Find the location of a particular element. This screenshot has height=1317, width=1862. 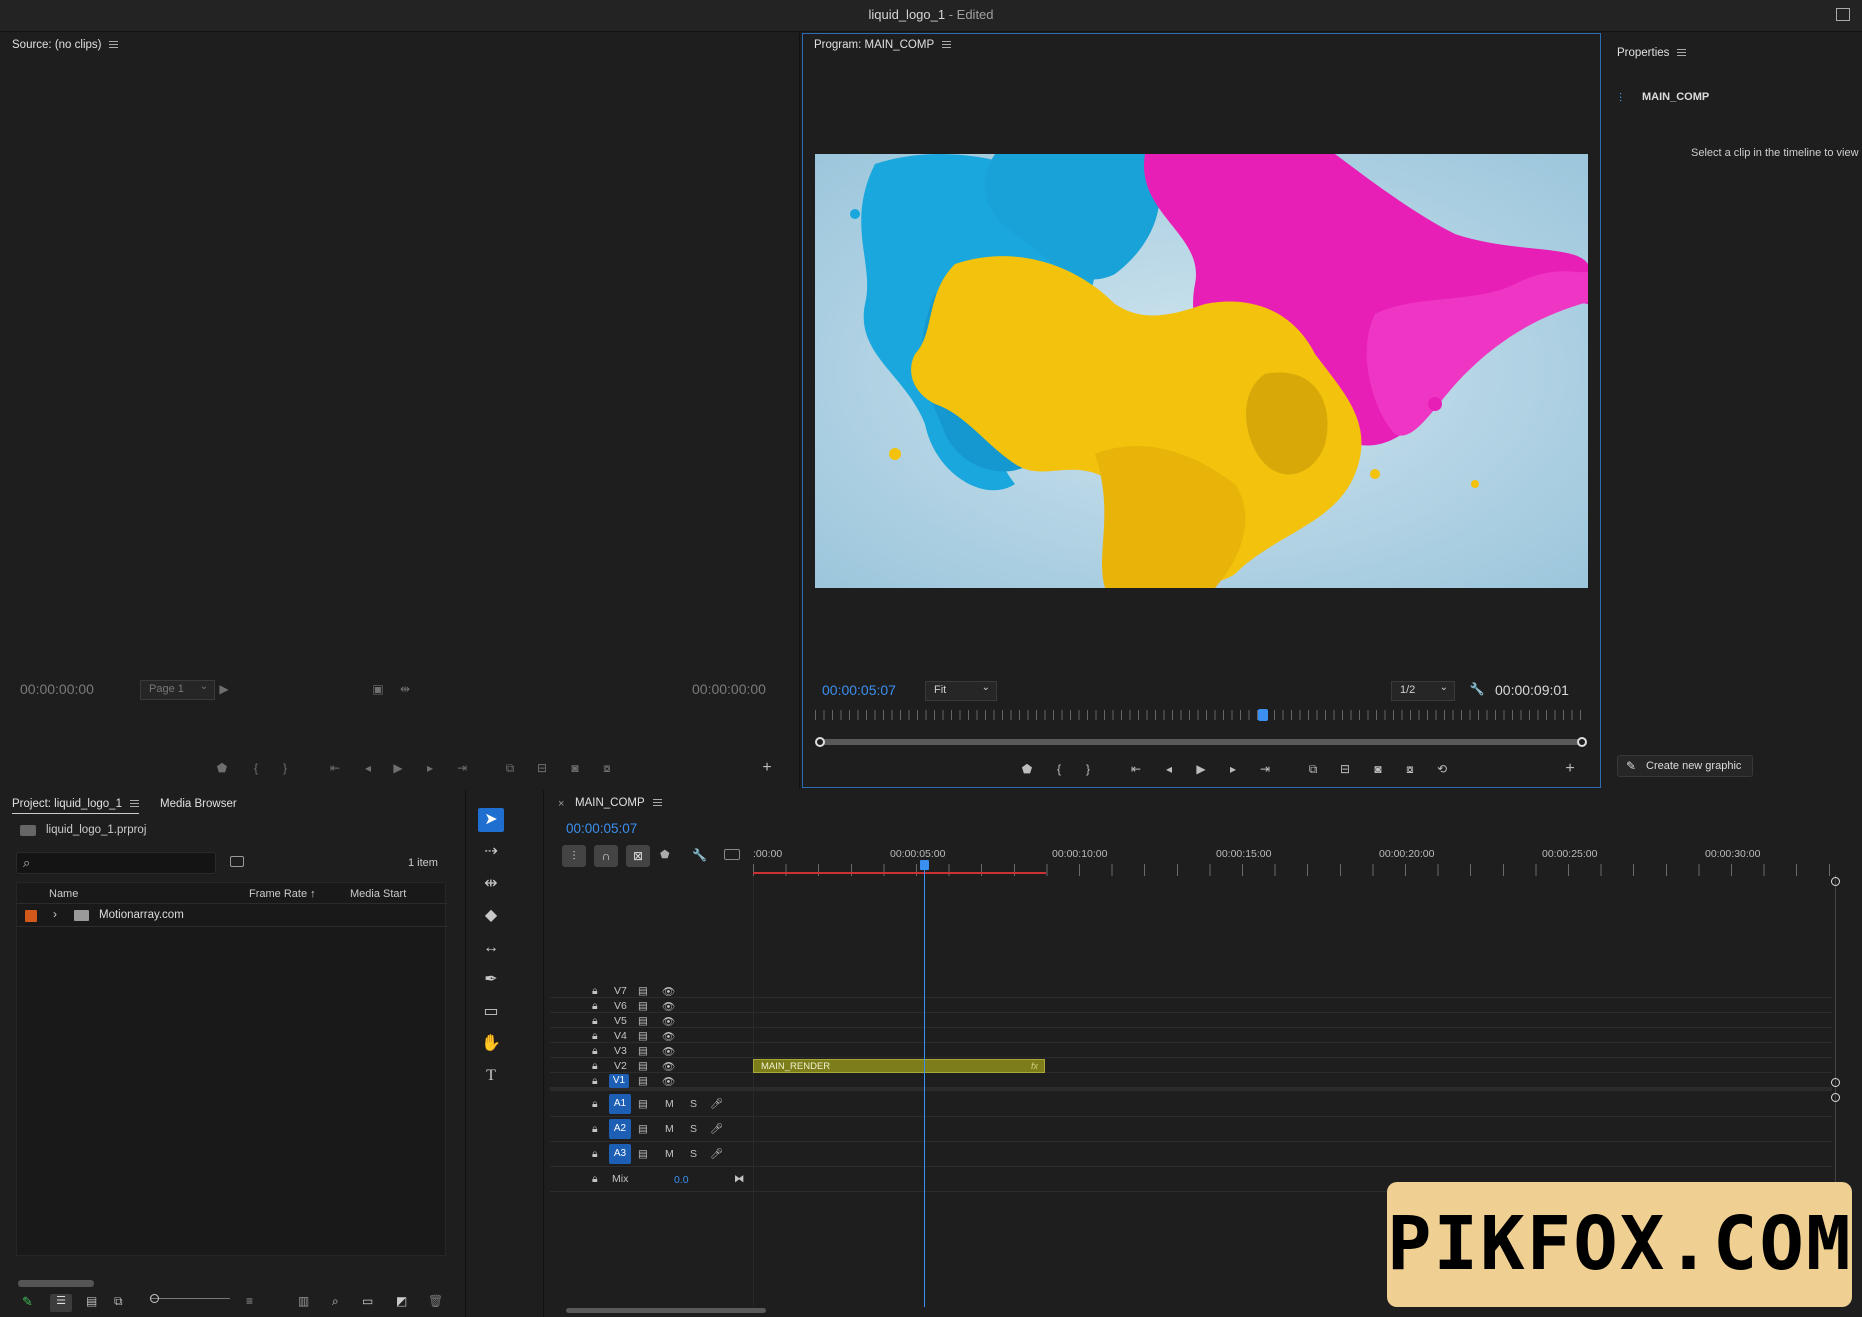

maximize-icon is located at coordinates (1843, 14).